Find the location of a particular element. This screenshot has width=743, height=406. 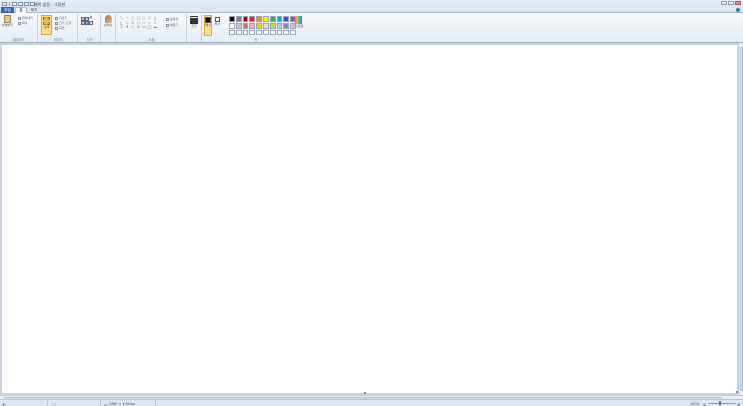

zoom-level-value: 100% is located at coordinates (695, 403).